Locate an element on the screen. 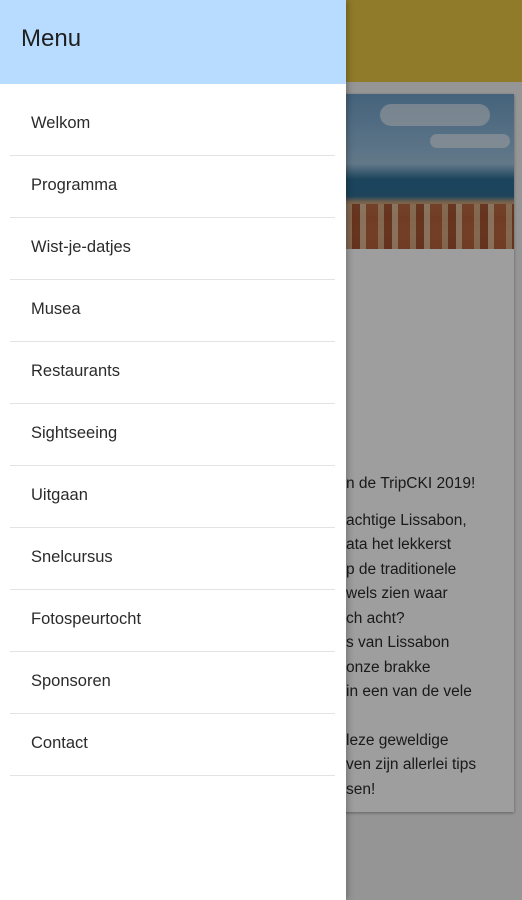 The image size is (522, 900). menu-item-welkom: Welkom is located at coordinates (172, 125).